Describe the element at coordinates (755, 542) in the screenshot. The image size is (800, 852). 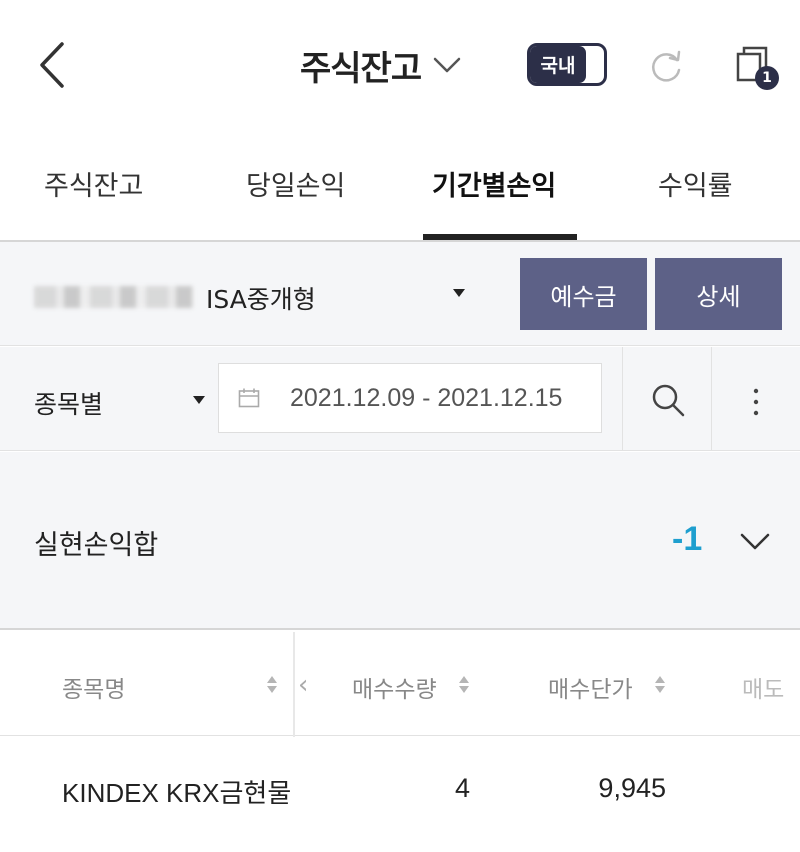
I see `expand-chevron-icon` at that location.